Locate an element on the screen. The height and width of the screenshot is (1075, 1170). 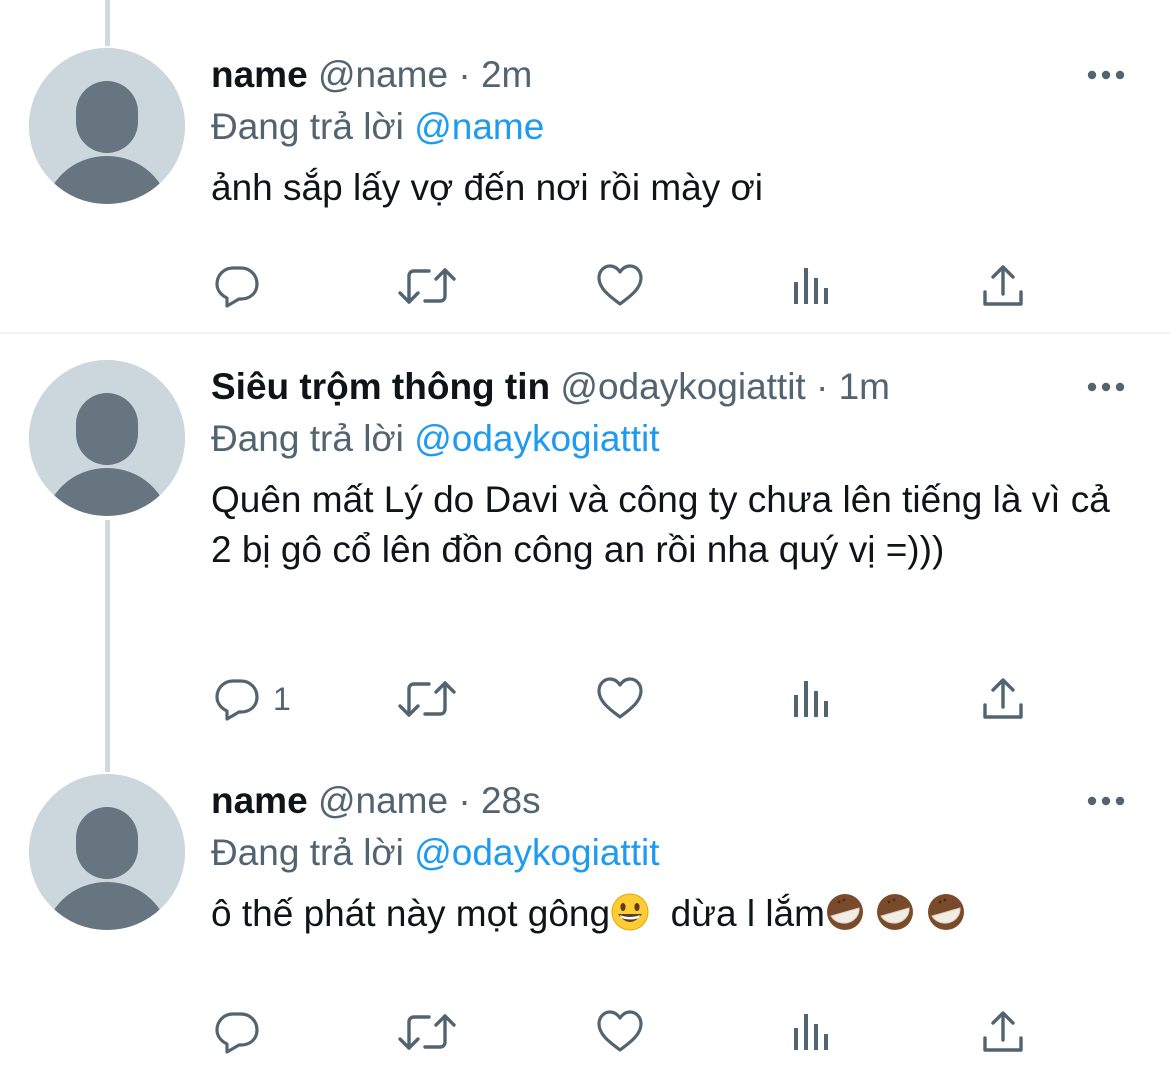
timestamp: 1m is located at coordinates (864, 386).